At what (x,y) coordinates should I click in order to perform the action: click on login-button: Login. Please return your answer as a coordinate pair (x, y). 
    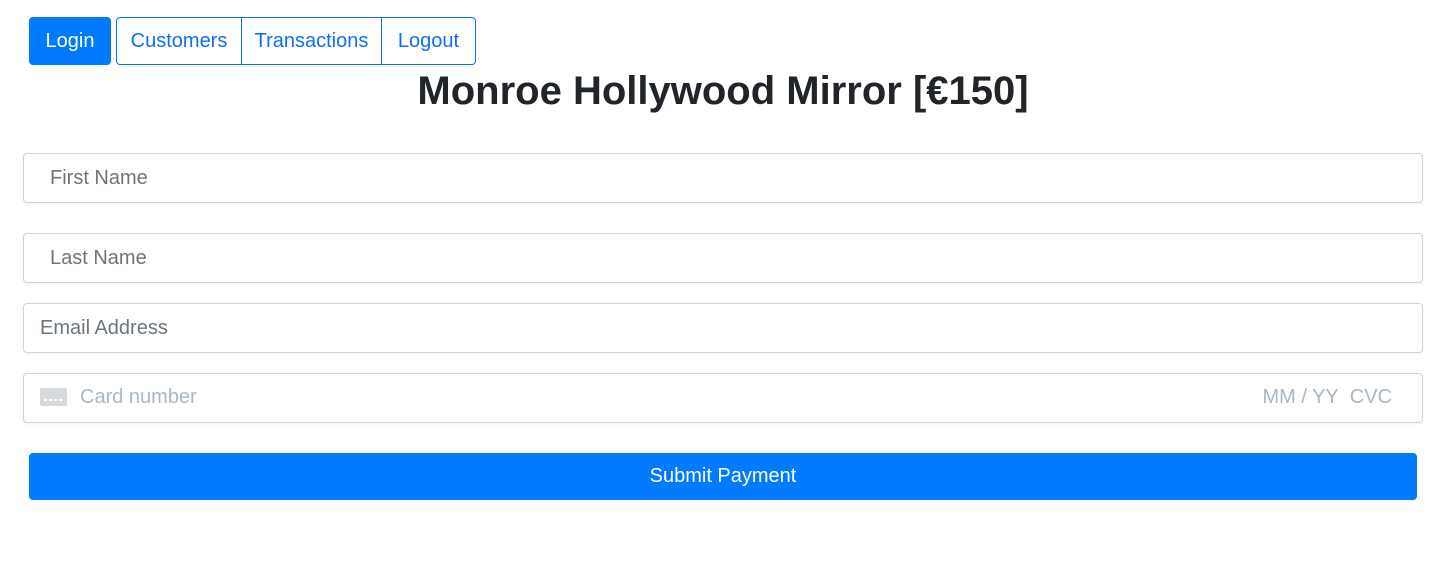
    Looking at the image, I should click on (70, 41).